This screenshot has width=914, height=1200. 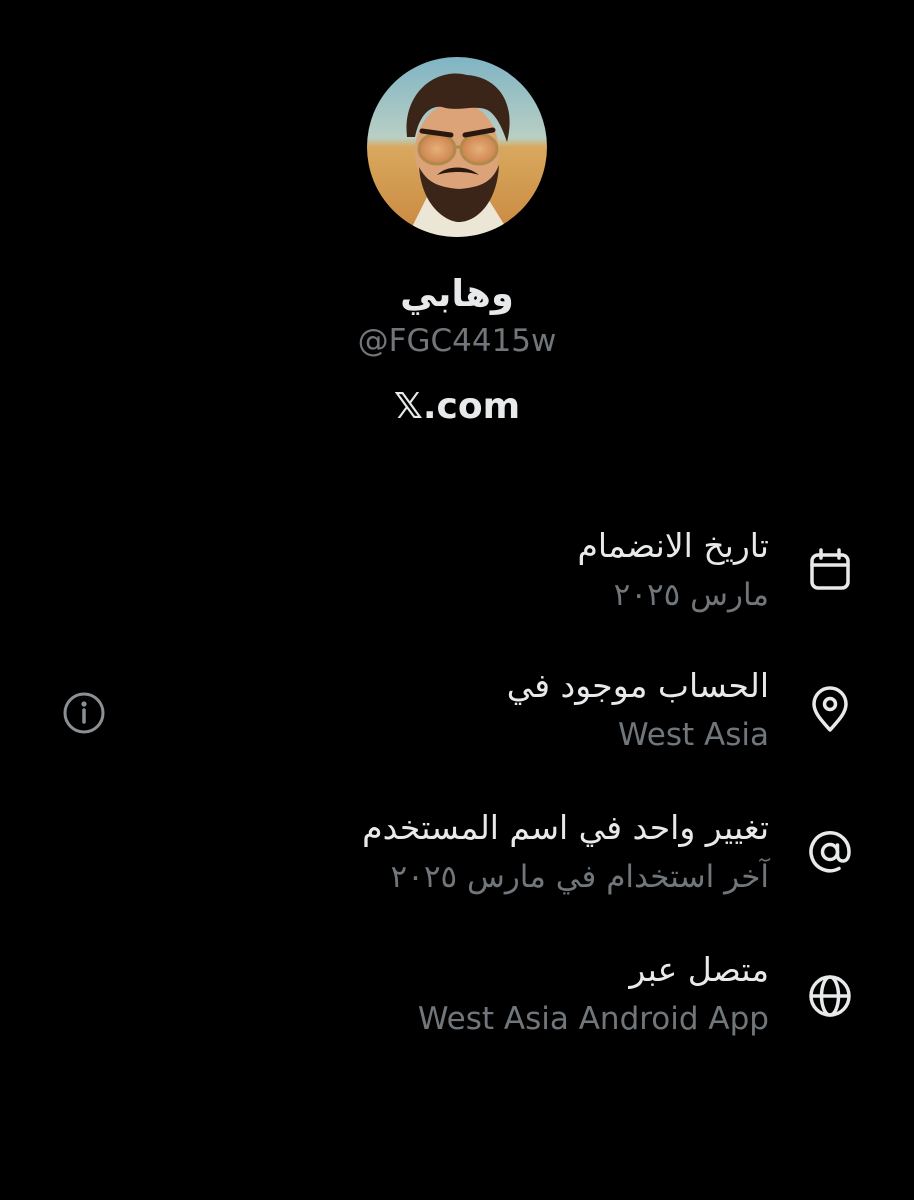 I want to click on at-sign-icon, so click(x=830, y=852).